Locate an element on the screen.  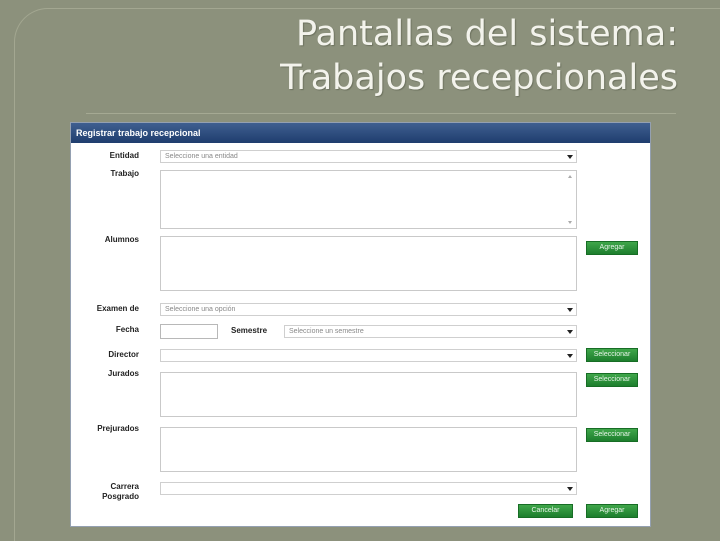
carrera-label-line-2: Posgrado is located at coordinates (120, 496).